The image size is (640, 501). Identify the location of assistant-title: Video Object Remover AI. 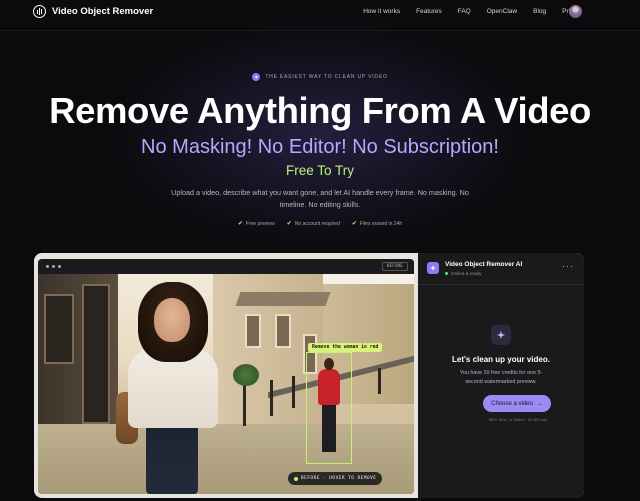
(484, 264).